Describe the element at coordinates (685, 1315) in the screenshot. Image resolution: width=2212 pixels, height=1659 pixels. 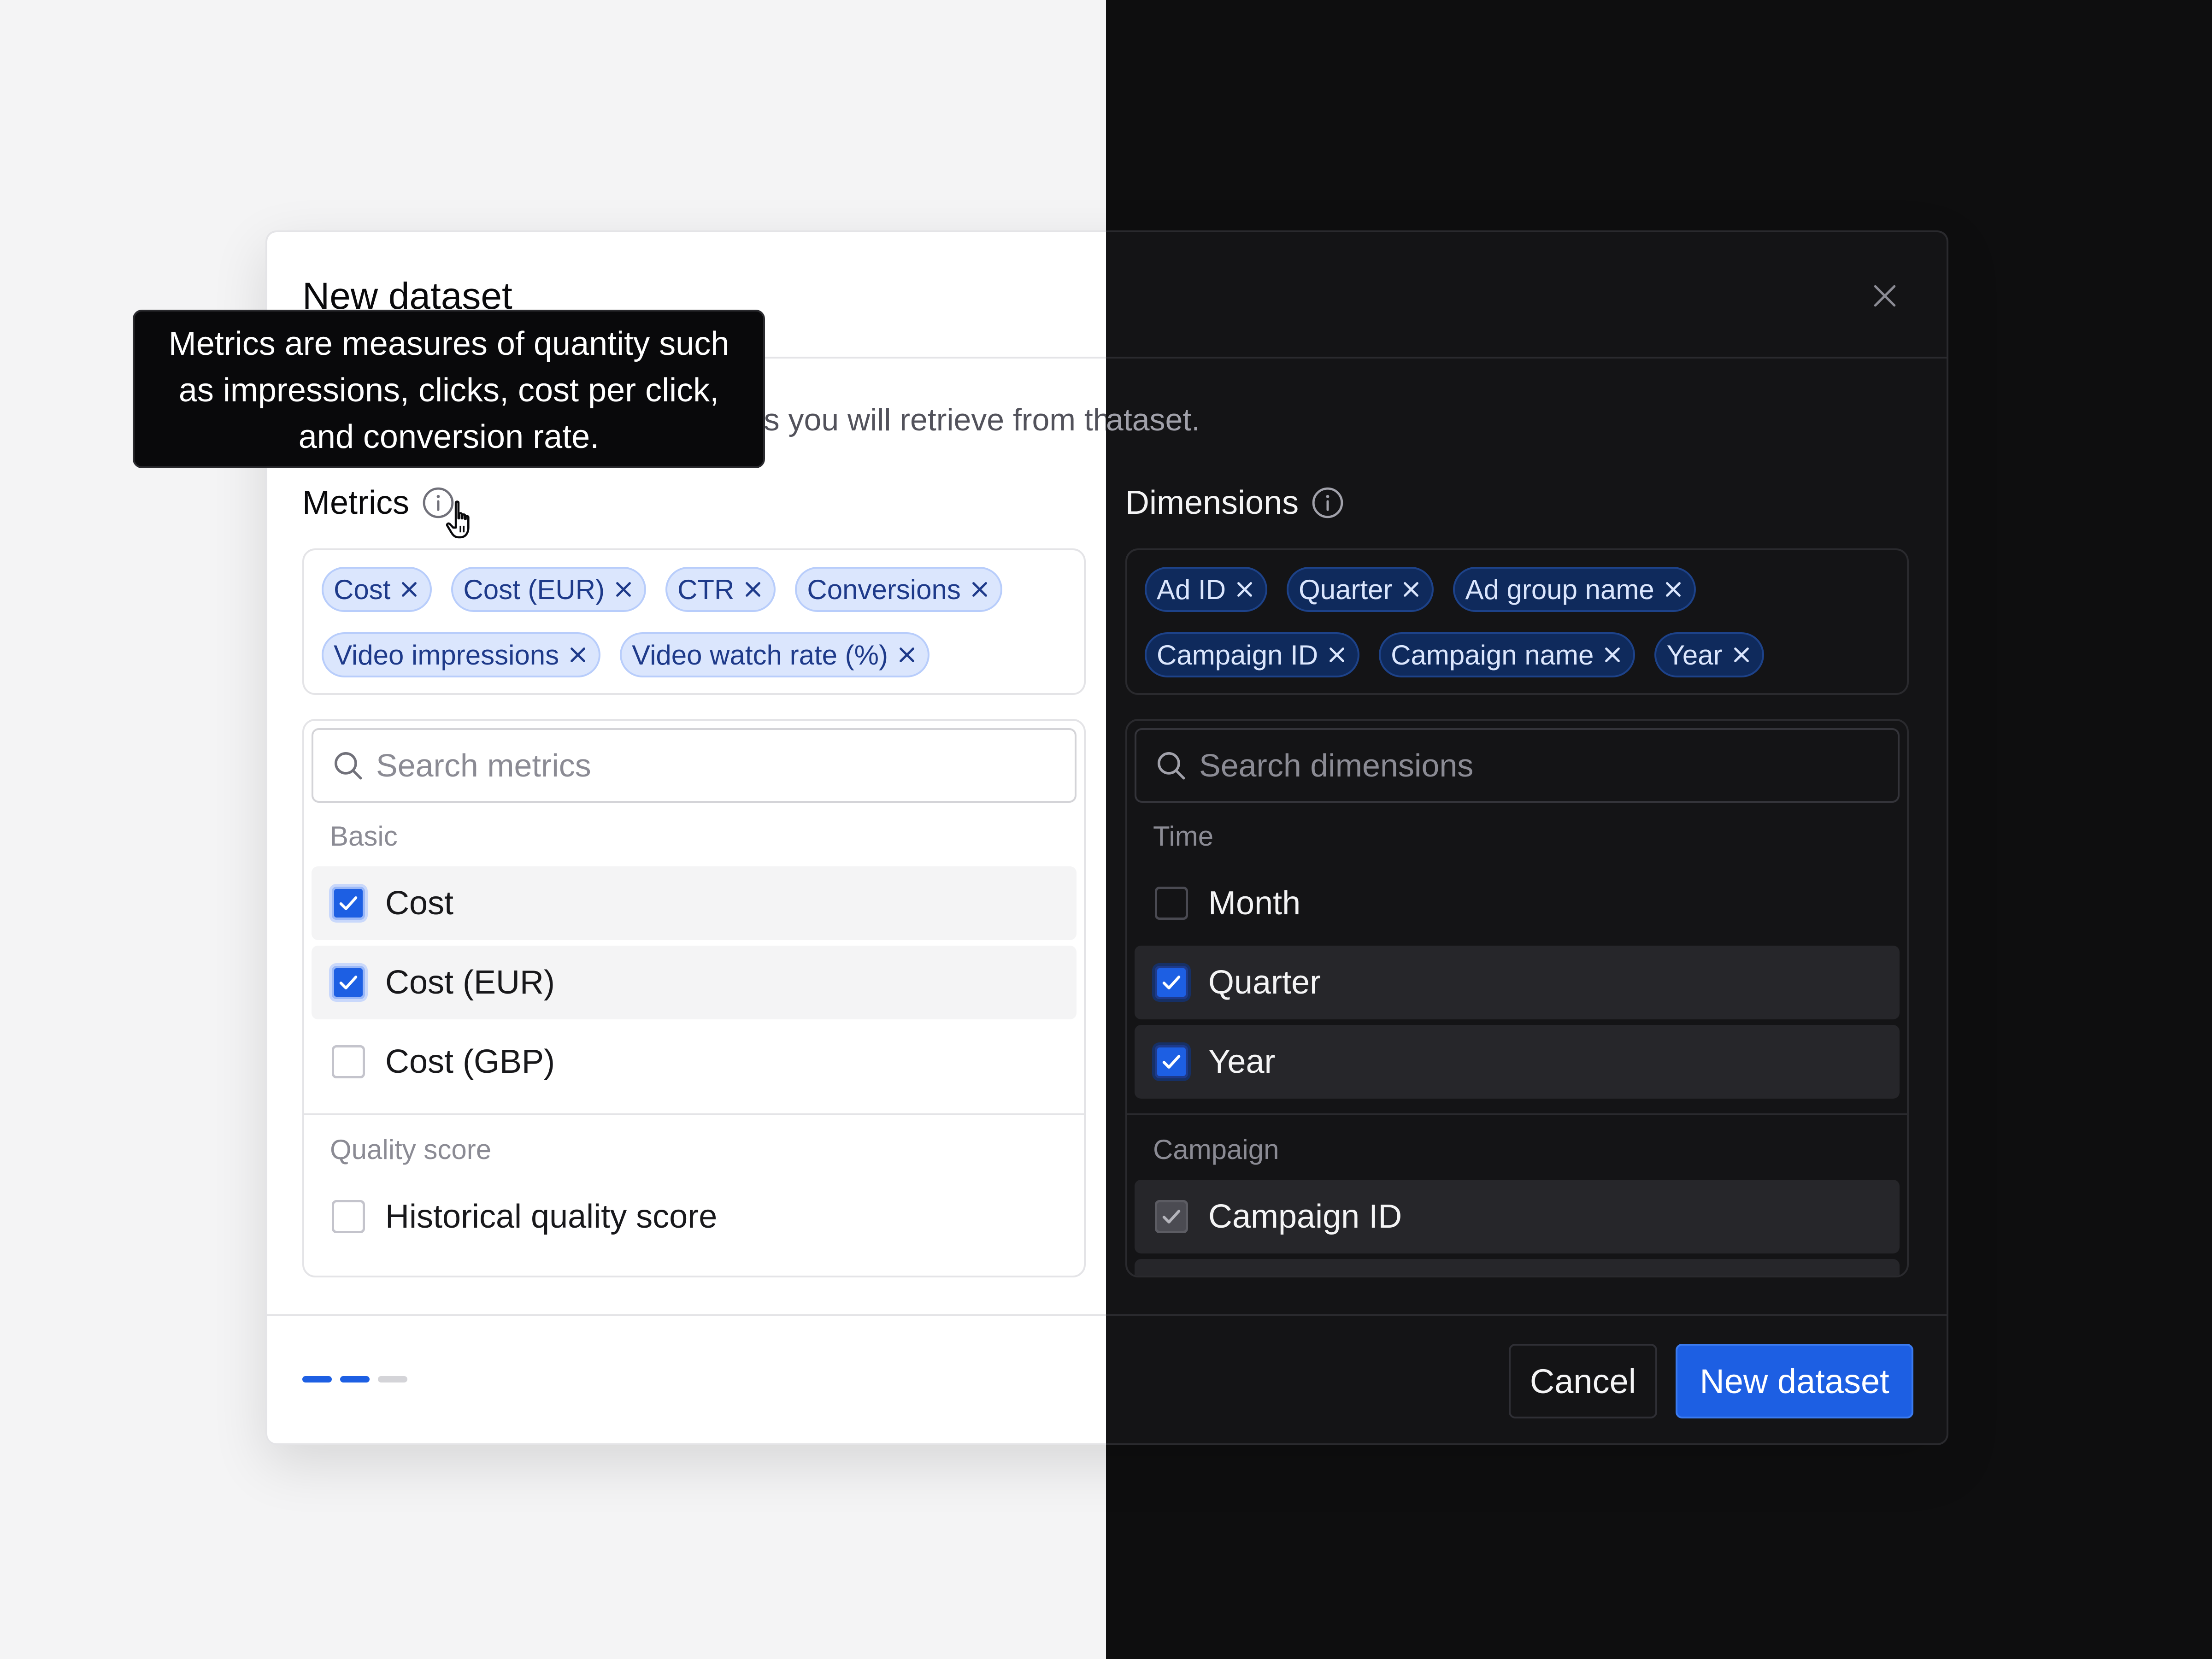
I see `footer-divider` at that location.